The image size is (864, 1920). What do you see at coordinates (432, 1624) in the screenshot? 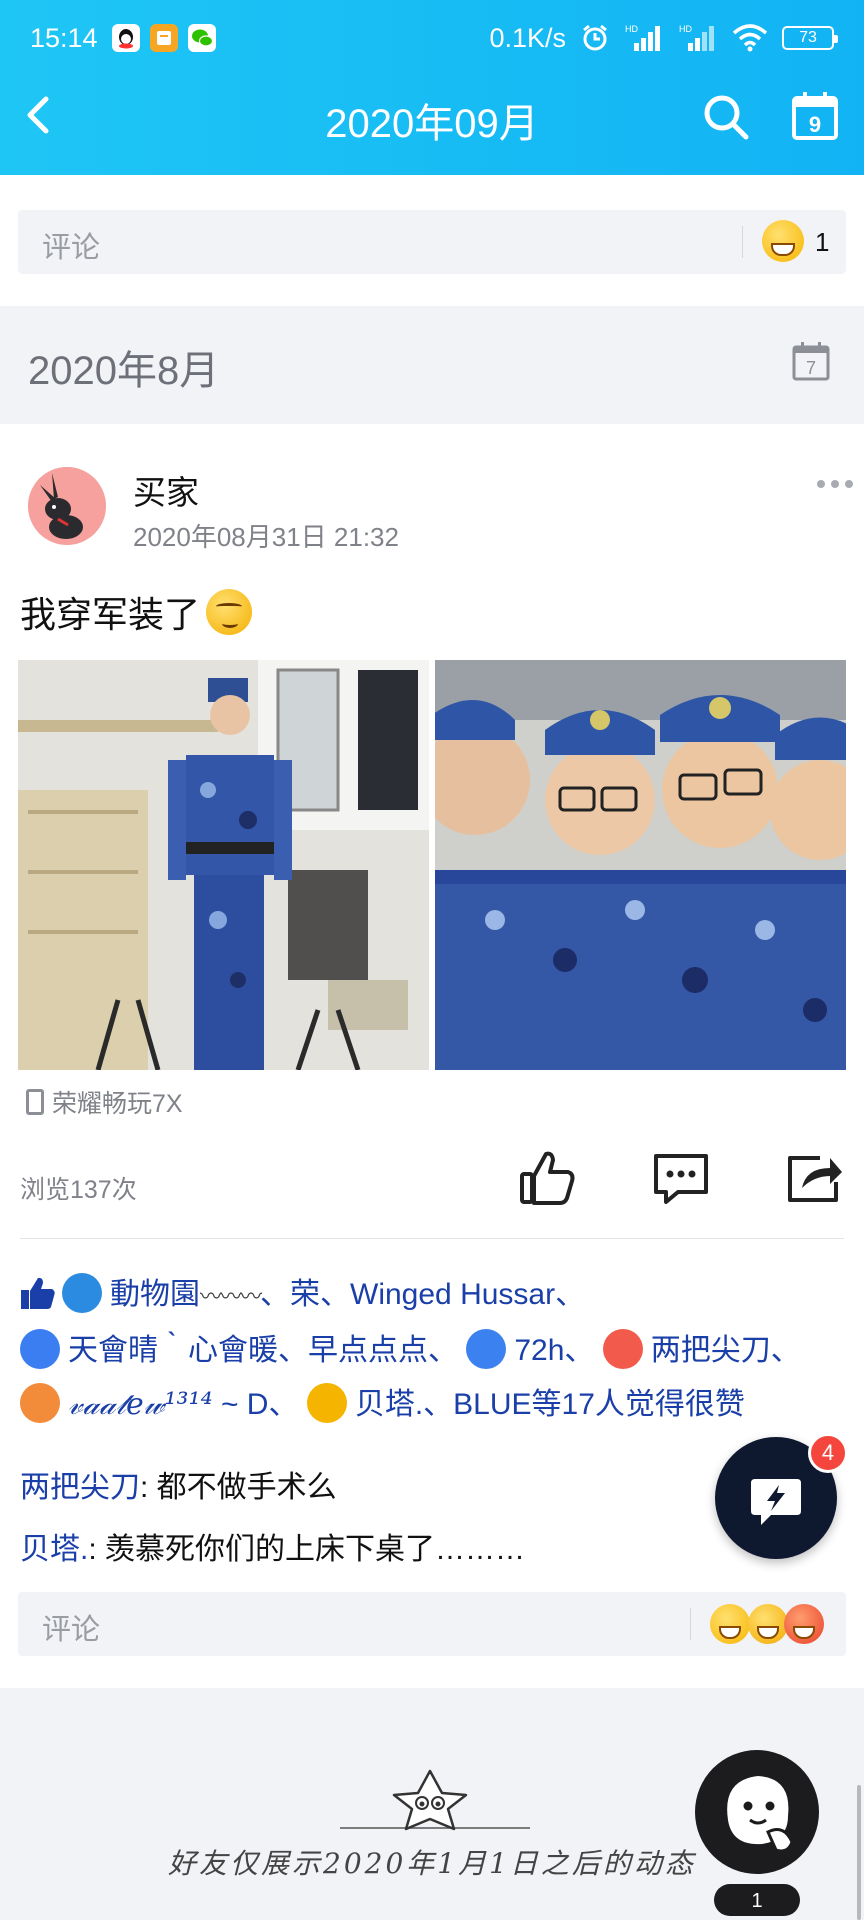
I see `comment-bar: 评论` at bounding box center [432, 1624].